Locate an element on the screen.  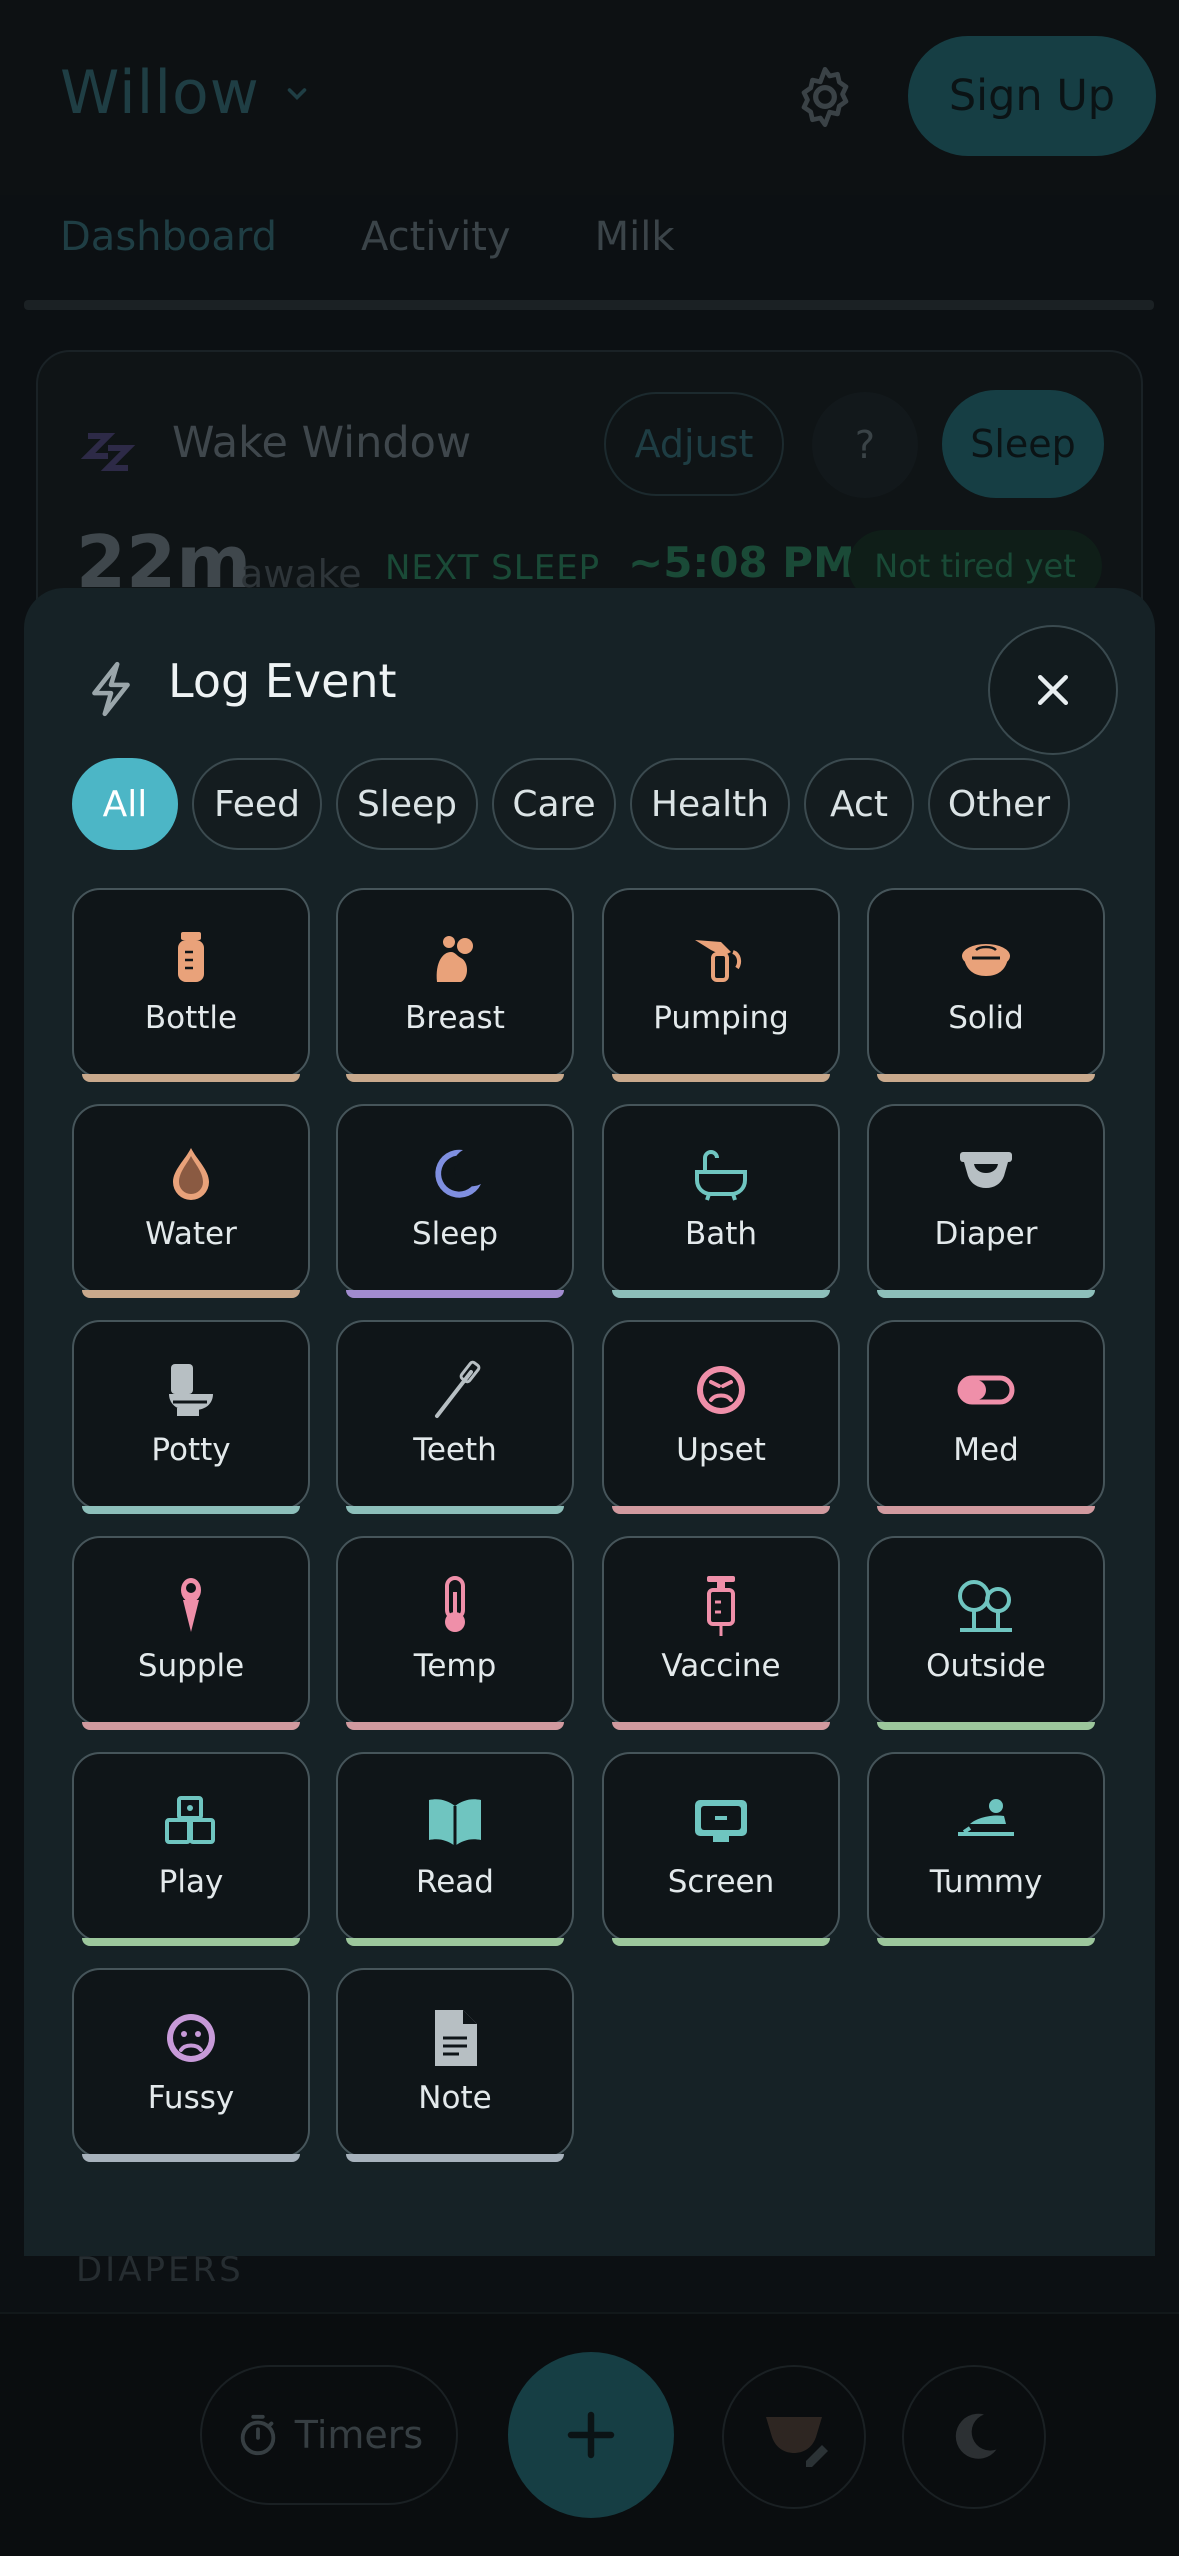
event-tile-supple: Supple is located at coordinates (191, 1633).